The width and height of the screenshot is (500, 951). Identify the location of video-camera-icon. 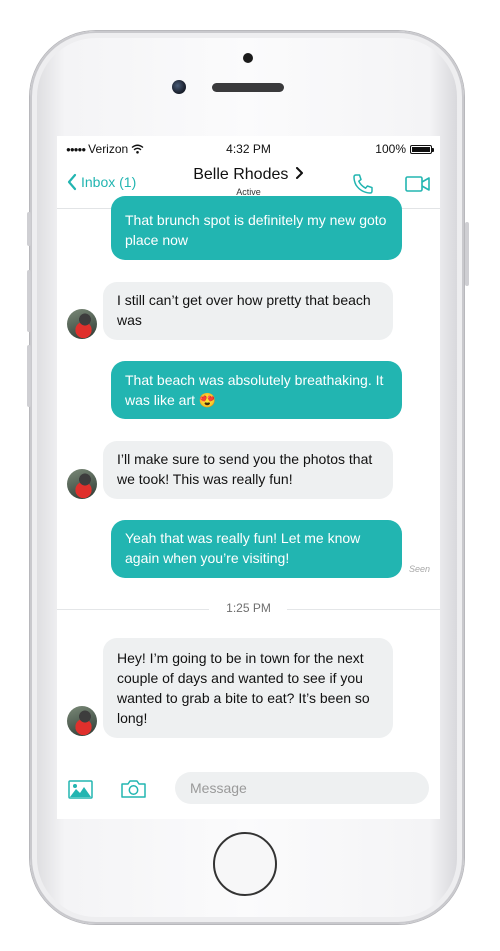
(418, 184).